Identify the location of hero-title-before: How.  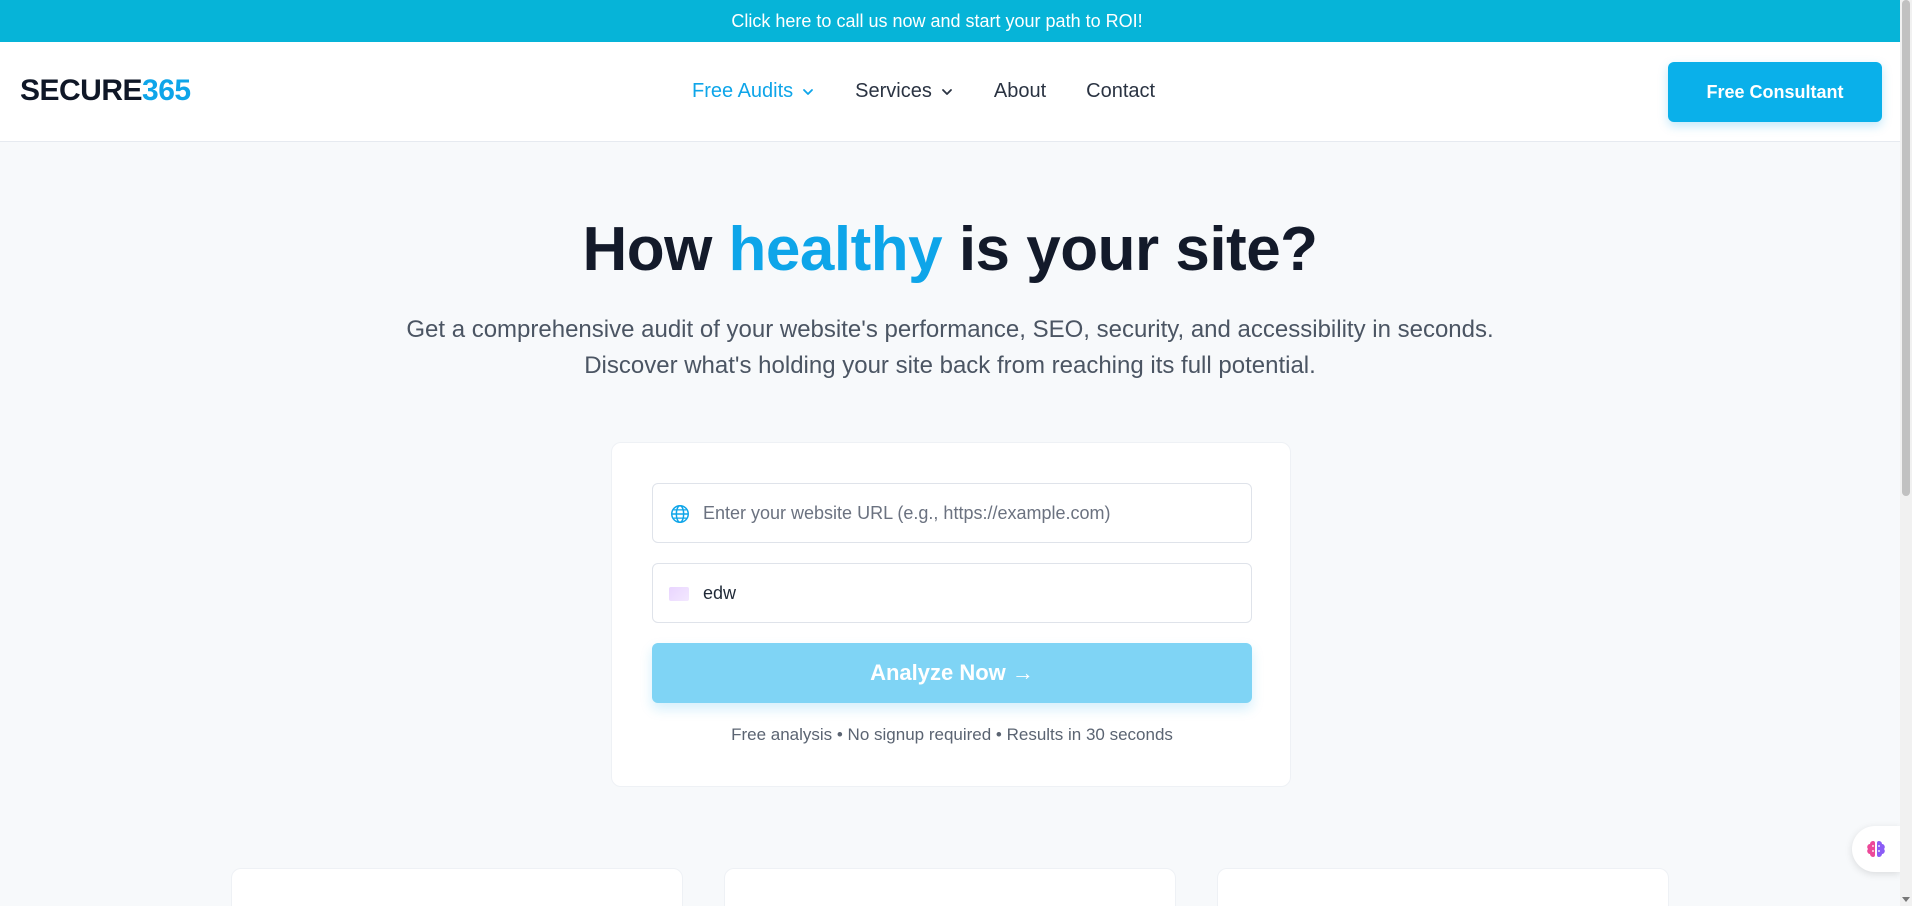
(655, 249).